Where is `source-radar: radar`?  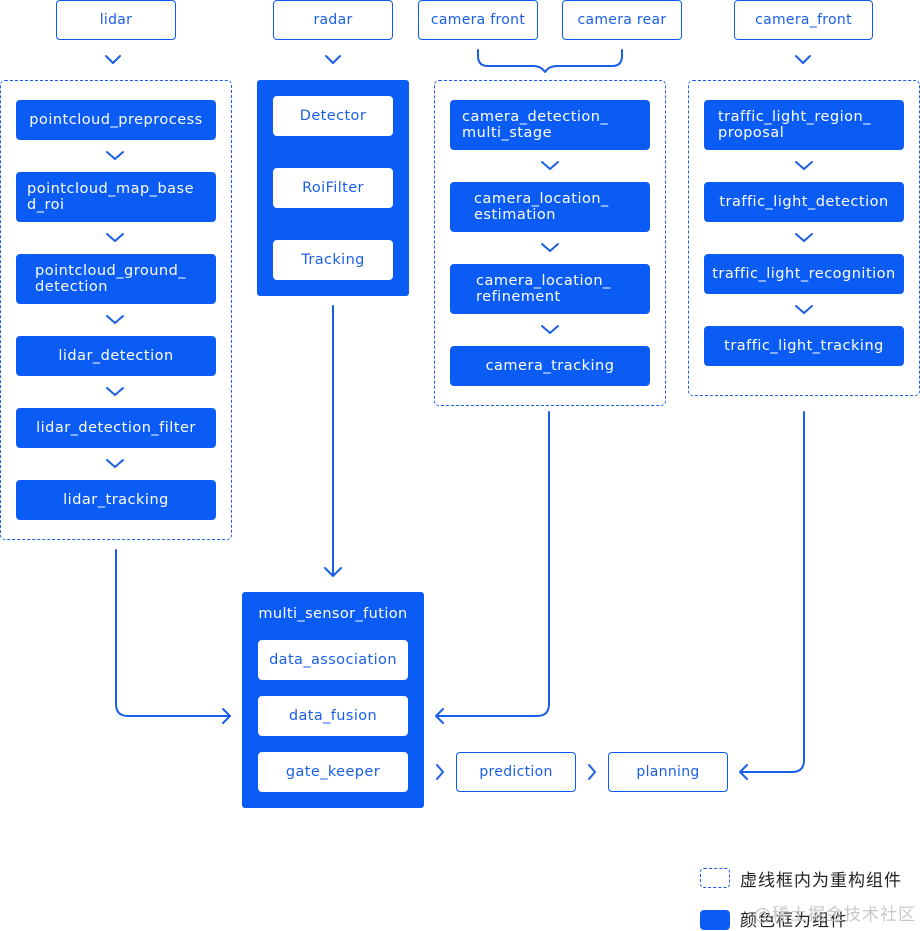 source-radar: radar is located at coordinates (333, 20).